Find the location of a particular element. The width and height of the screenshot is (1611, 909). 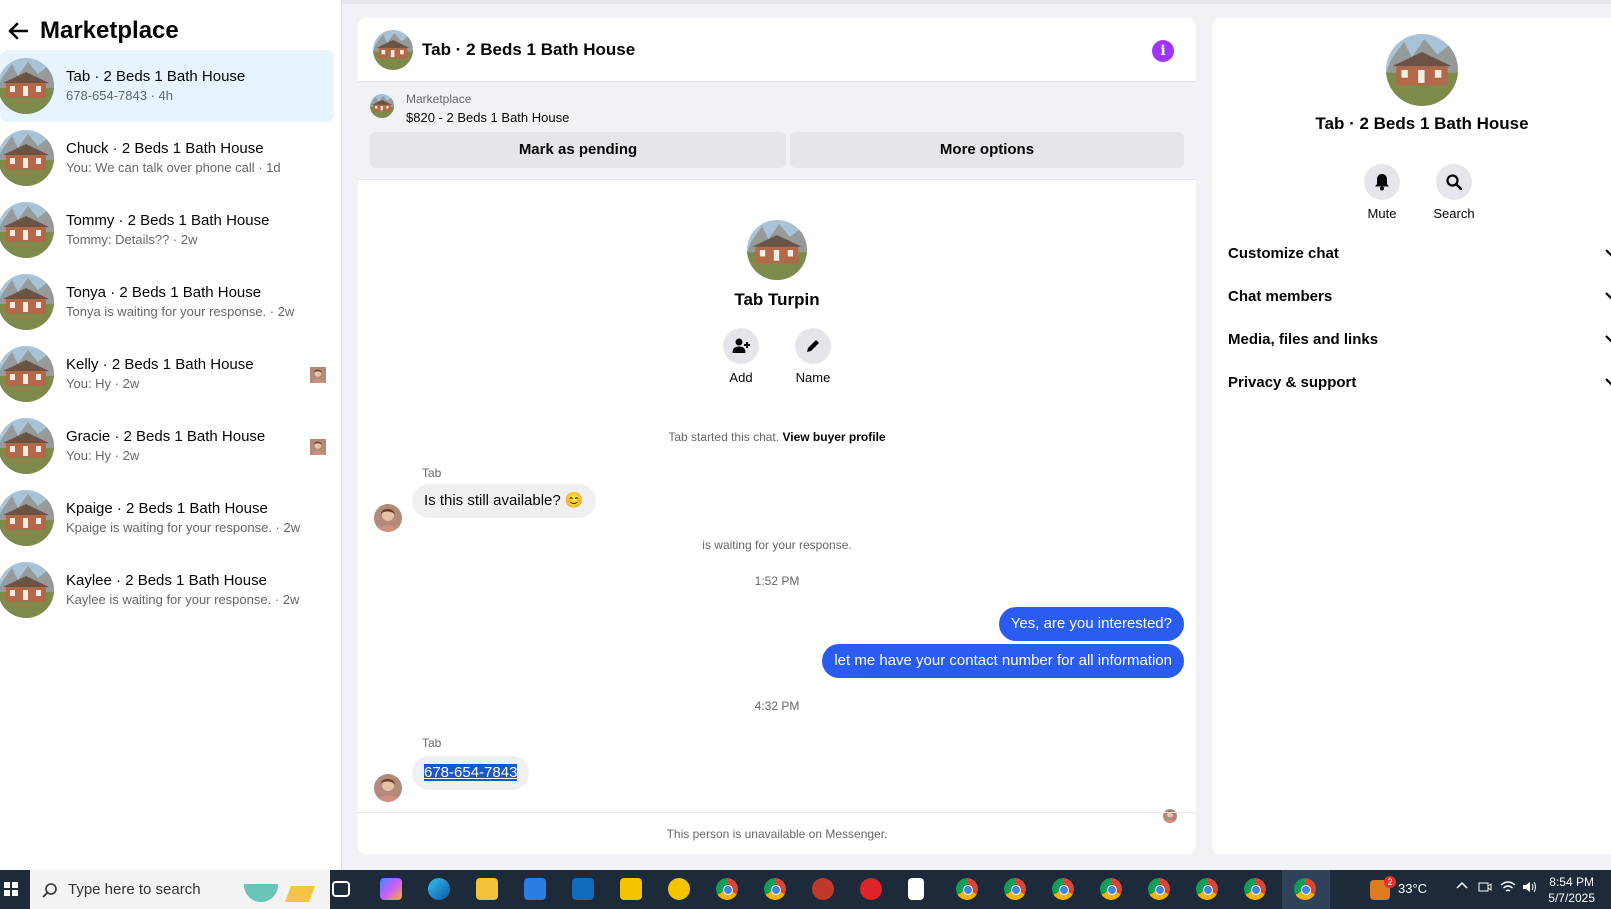

view-buyer-profile-link: View buyer profile is located at coordinates (833, 437).